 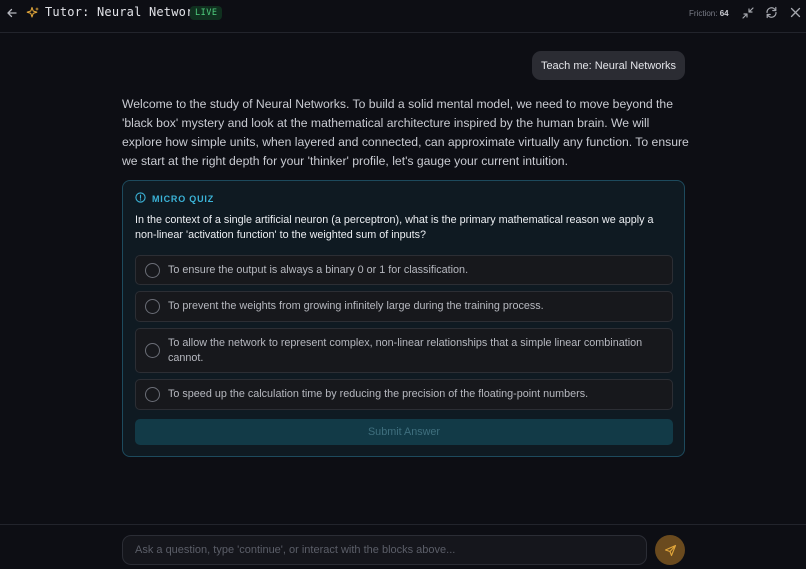 I want to click on quiz-icon, so click(x=140, y=199).